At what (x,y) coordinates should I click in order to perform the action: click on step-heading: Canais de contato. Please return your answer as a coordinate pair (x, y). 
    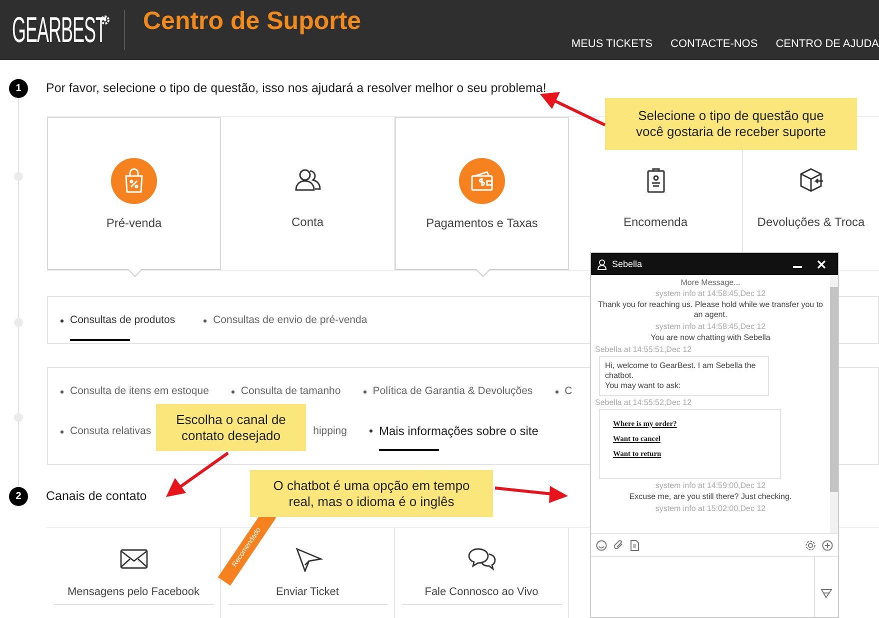
    Looking at the image, I should click on (96, 496).